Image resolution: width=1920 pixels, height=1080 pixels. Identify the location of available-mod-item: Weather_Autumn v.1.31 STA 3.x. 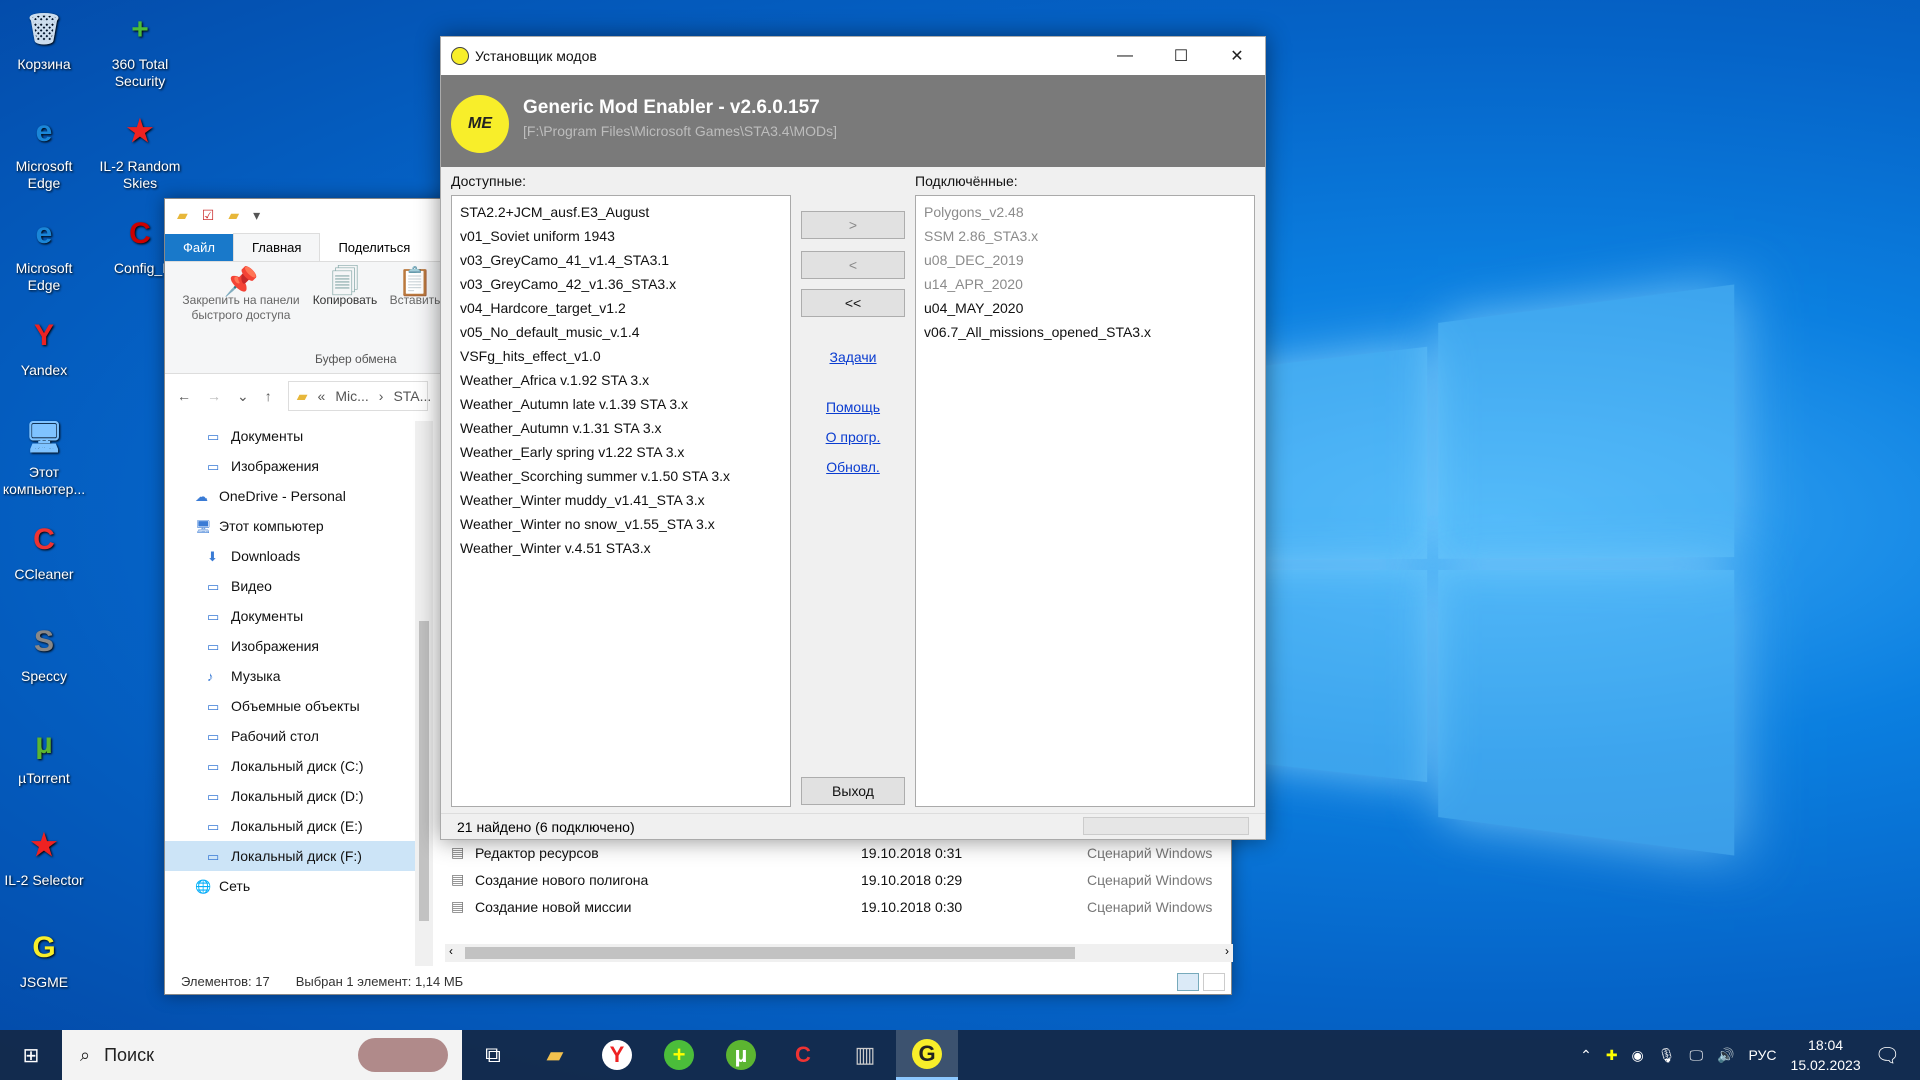
(621, 428).